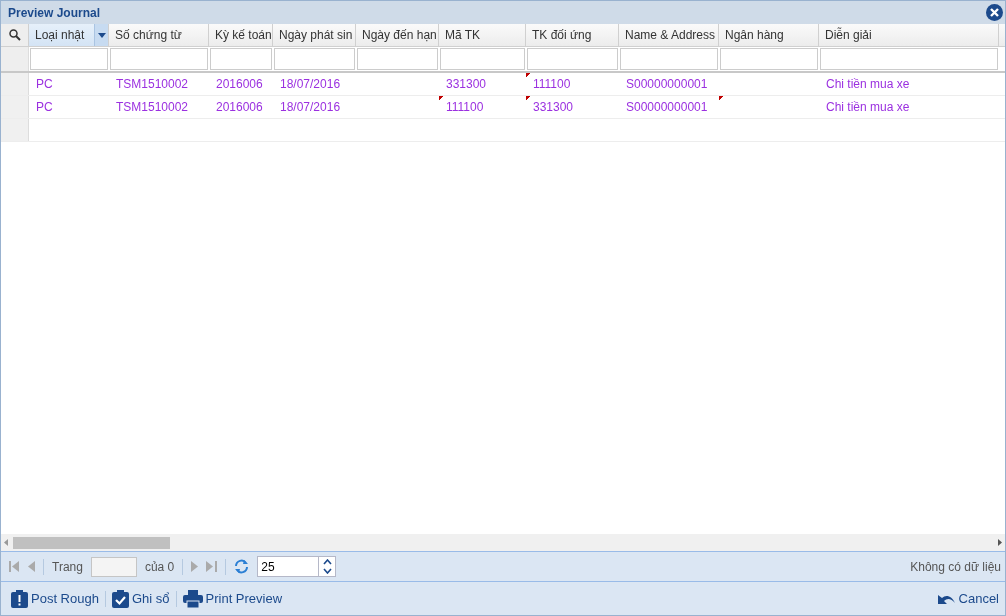 This screenshot has width=1006, height=616. What do you see at coordinates (314, 35) in the screenshot?
I see `column-header: Ngày phát sin` at bounding box center [314, 35].